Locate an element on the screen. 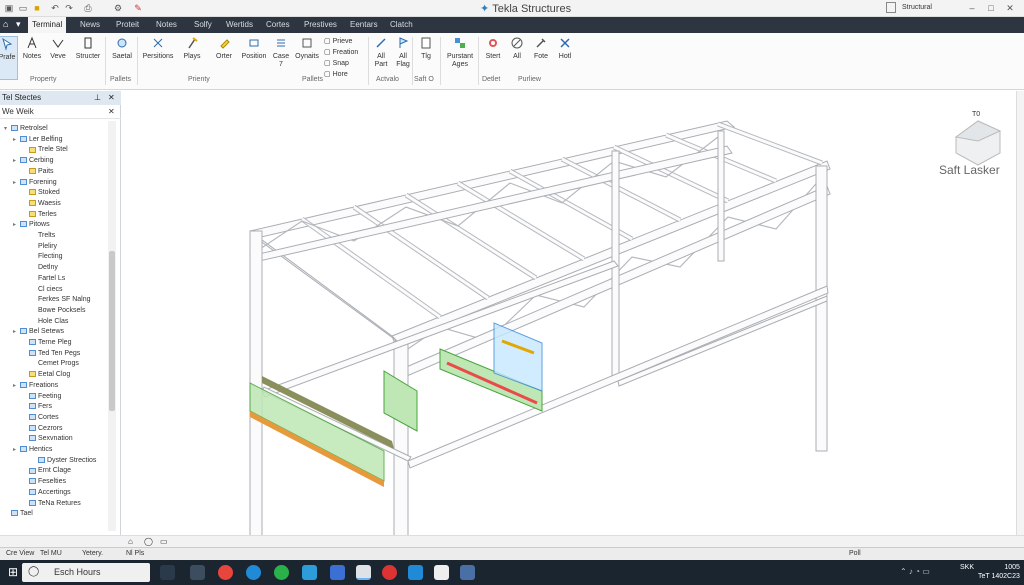 This screenshot has height=585, width=1024. tab-solfy: Solfy is located at coordinates (203, 25).